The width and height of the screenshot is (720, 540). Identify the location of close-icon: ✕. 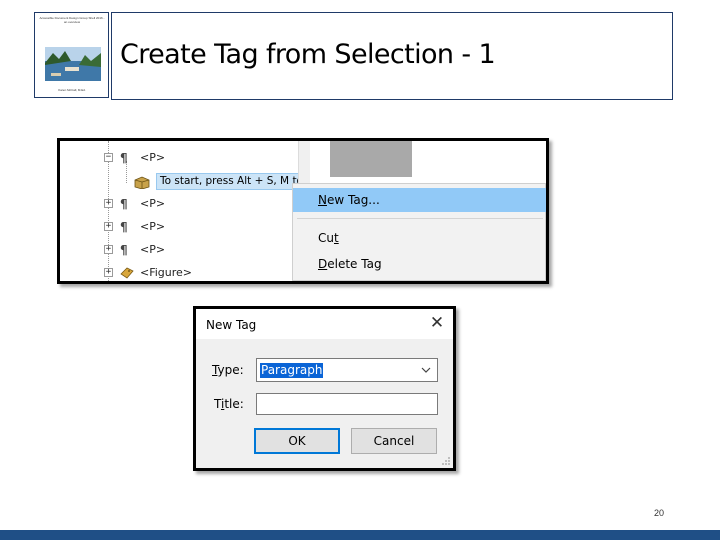
(437, 323).